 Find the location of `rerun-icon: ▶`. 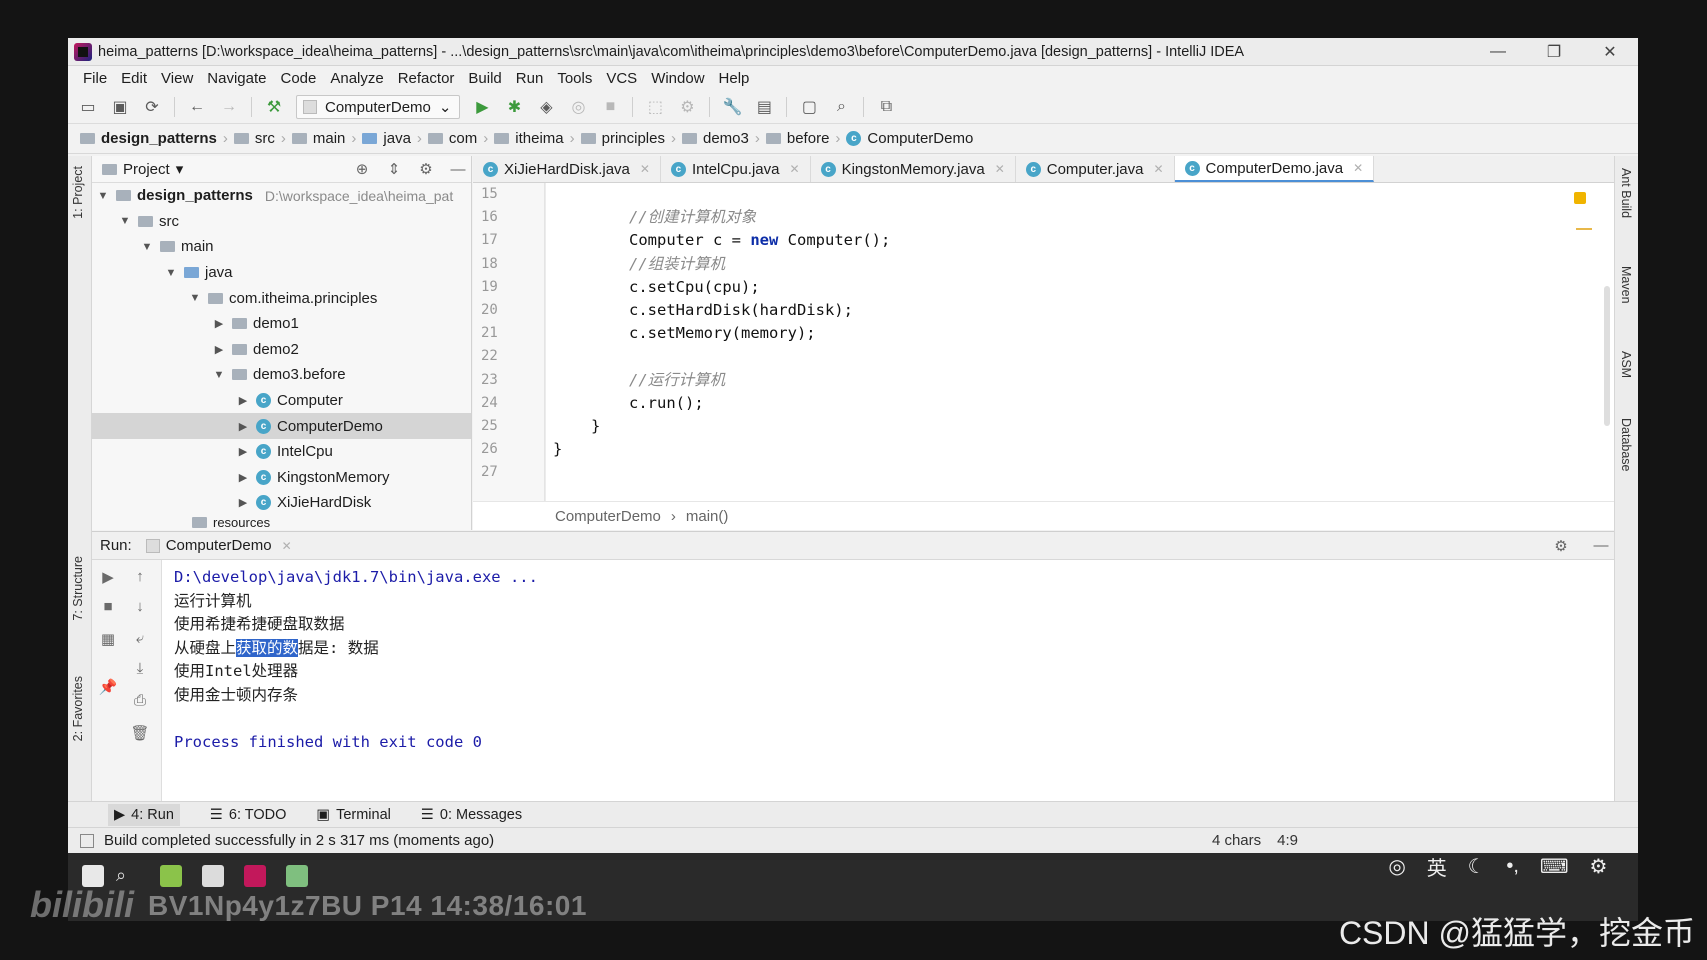

rerun-icon: ▶ is located at coordinates (108, 577).